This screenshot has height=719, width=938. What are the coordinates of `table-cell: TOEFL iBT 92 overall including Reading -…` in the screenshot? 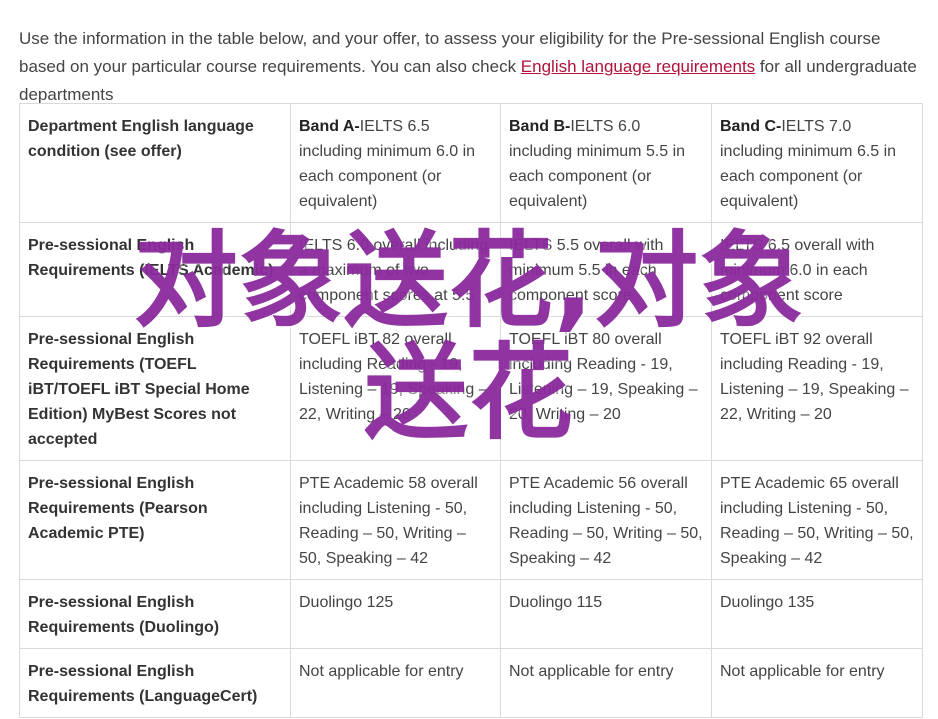 It's located at (817, 388).